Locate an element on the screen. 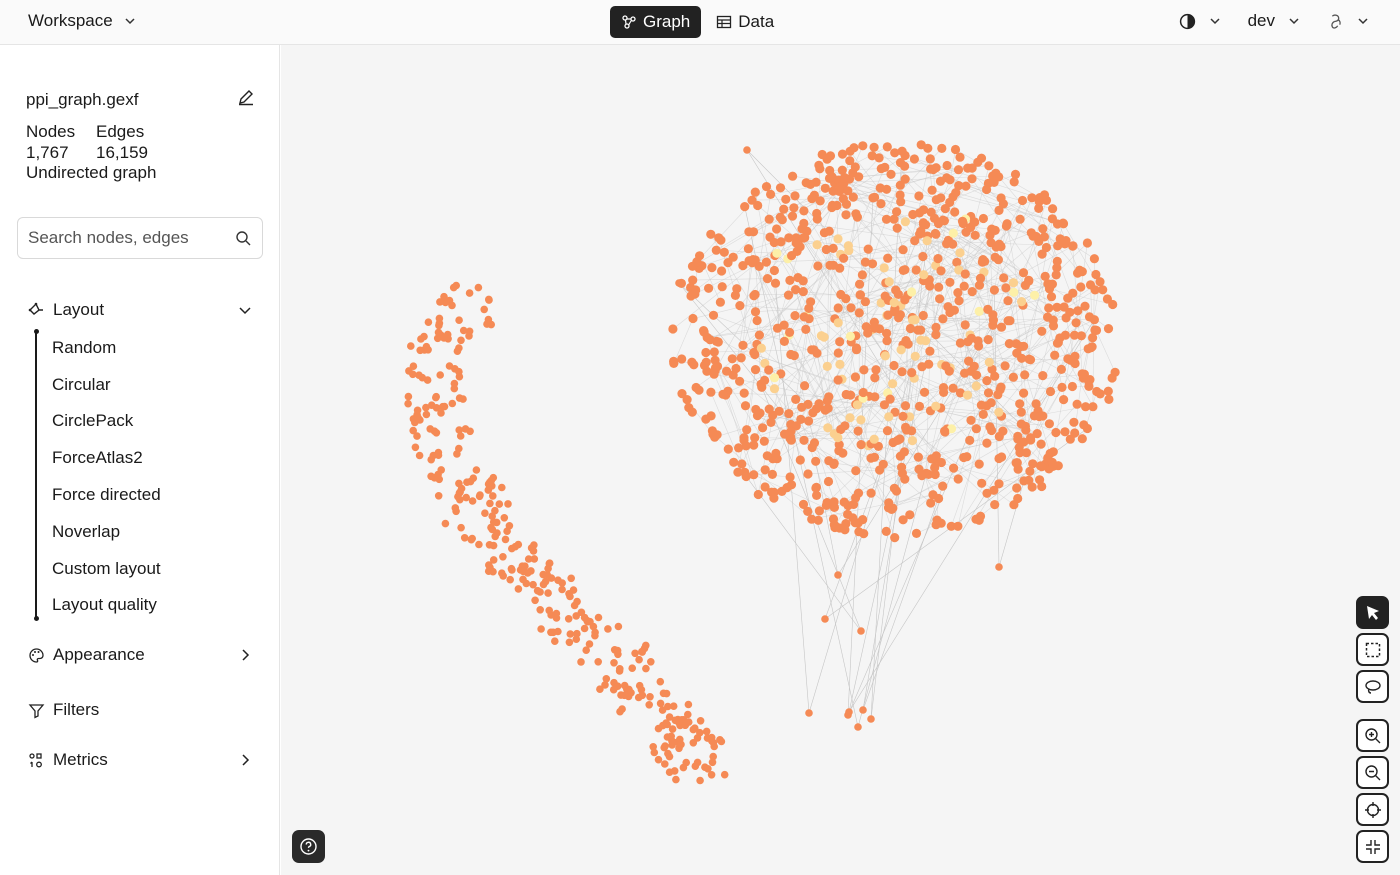  account-menu is located at coordinates (1348, 21).